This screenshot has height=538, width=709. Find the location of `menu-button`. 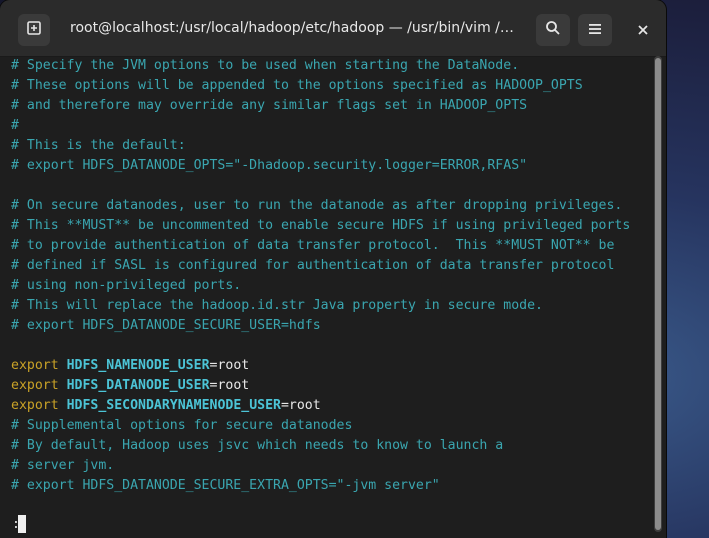

menu-button is located at coordinates (595, 30).